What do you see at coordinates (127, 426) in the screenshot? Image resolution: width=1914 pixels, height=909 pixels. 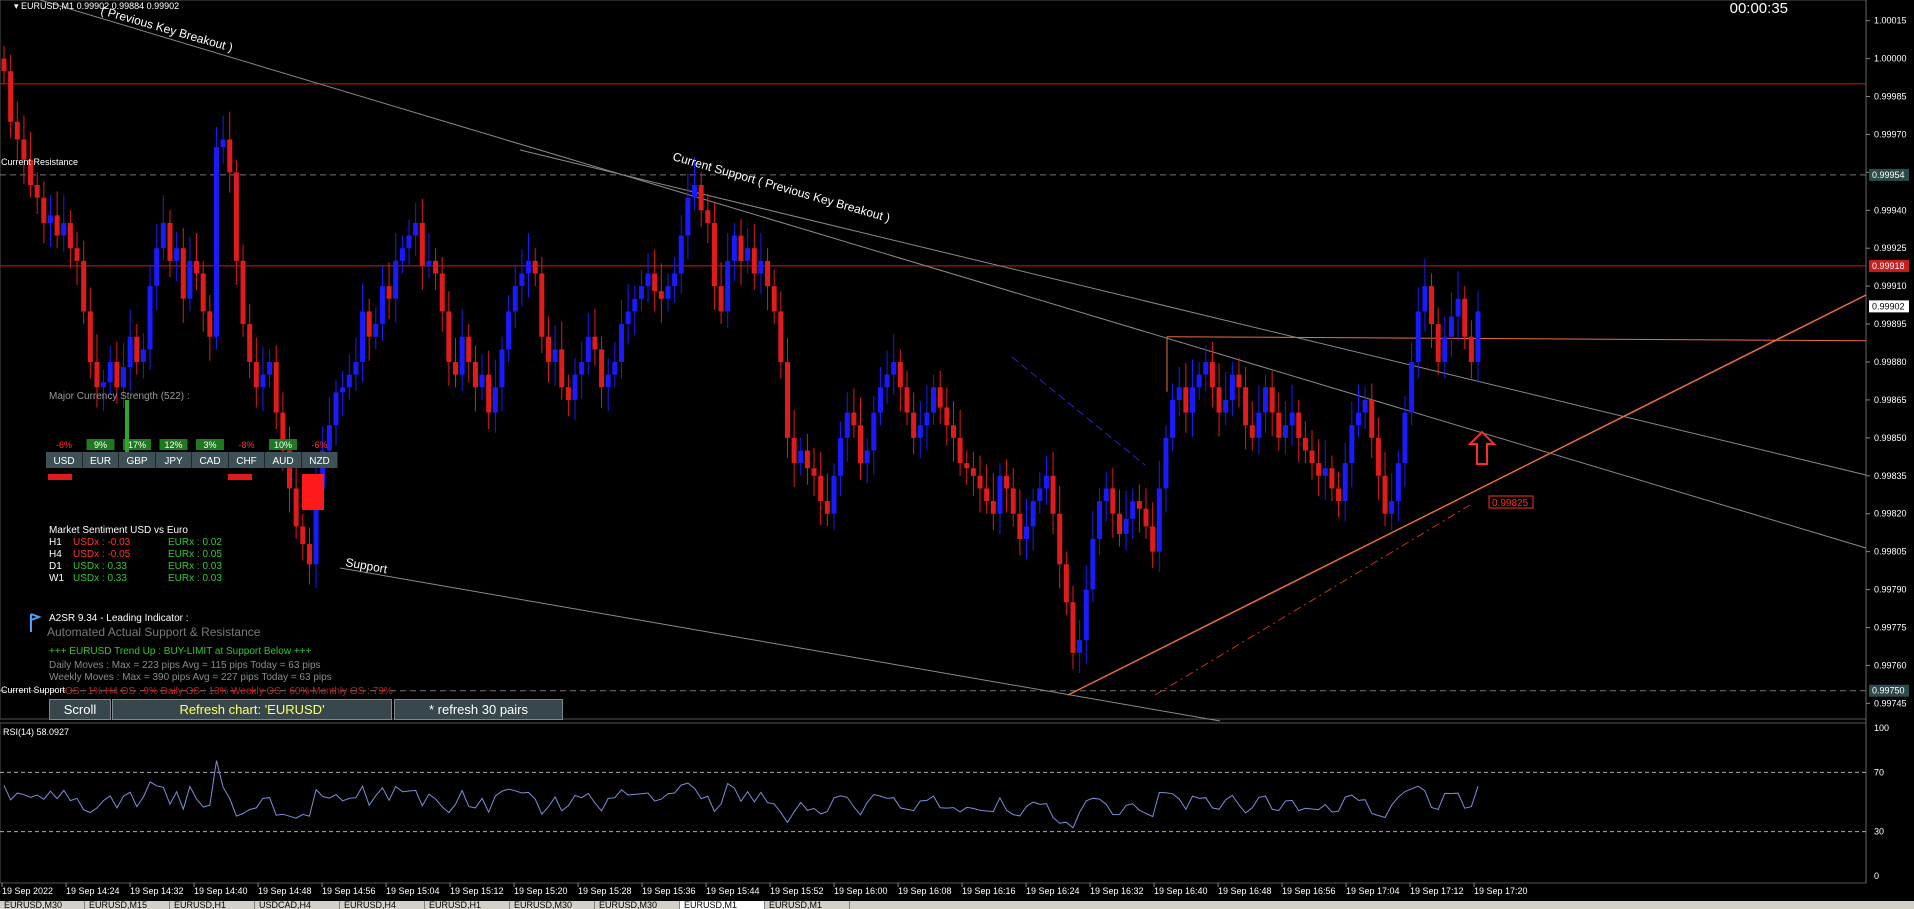 I see `gbp-strength-bar` at bounding box center [127, 426].